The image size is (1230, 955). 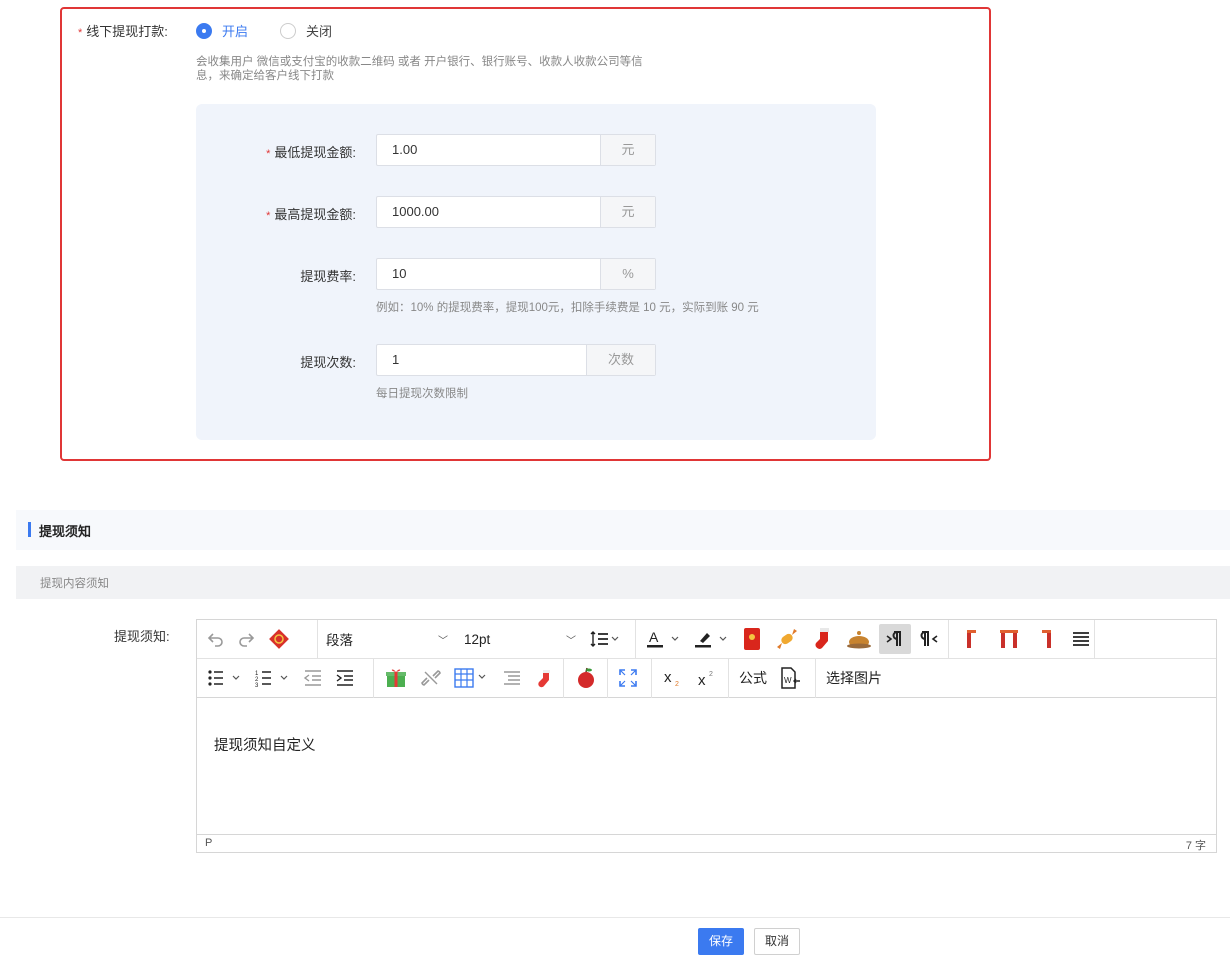 I want to click on subsection-header: 提现内容须知, so click(x=623, y=582).